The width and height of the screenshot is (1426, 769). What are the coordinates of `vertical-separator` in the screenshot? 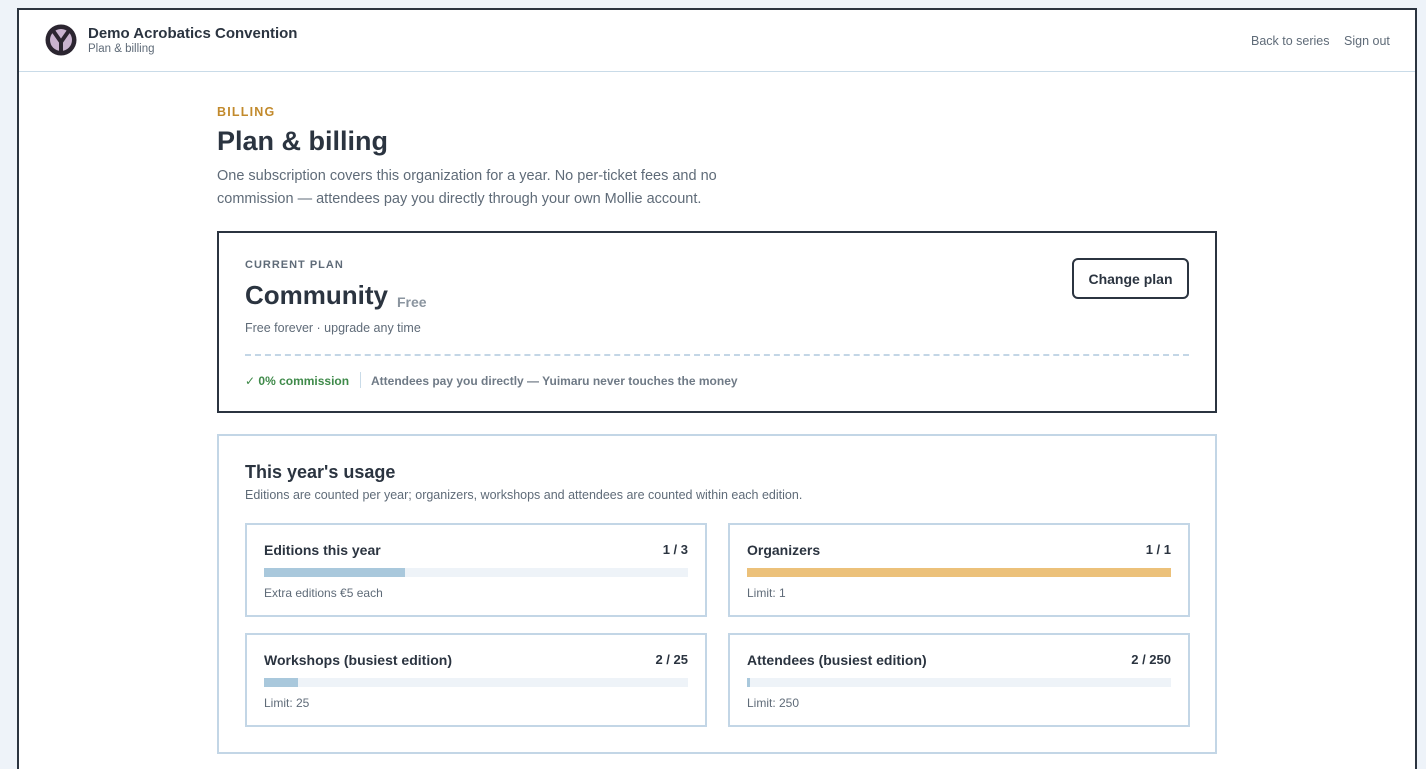 It's located at (360, 380).